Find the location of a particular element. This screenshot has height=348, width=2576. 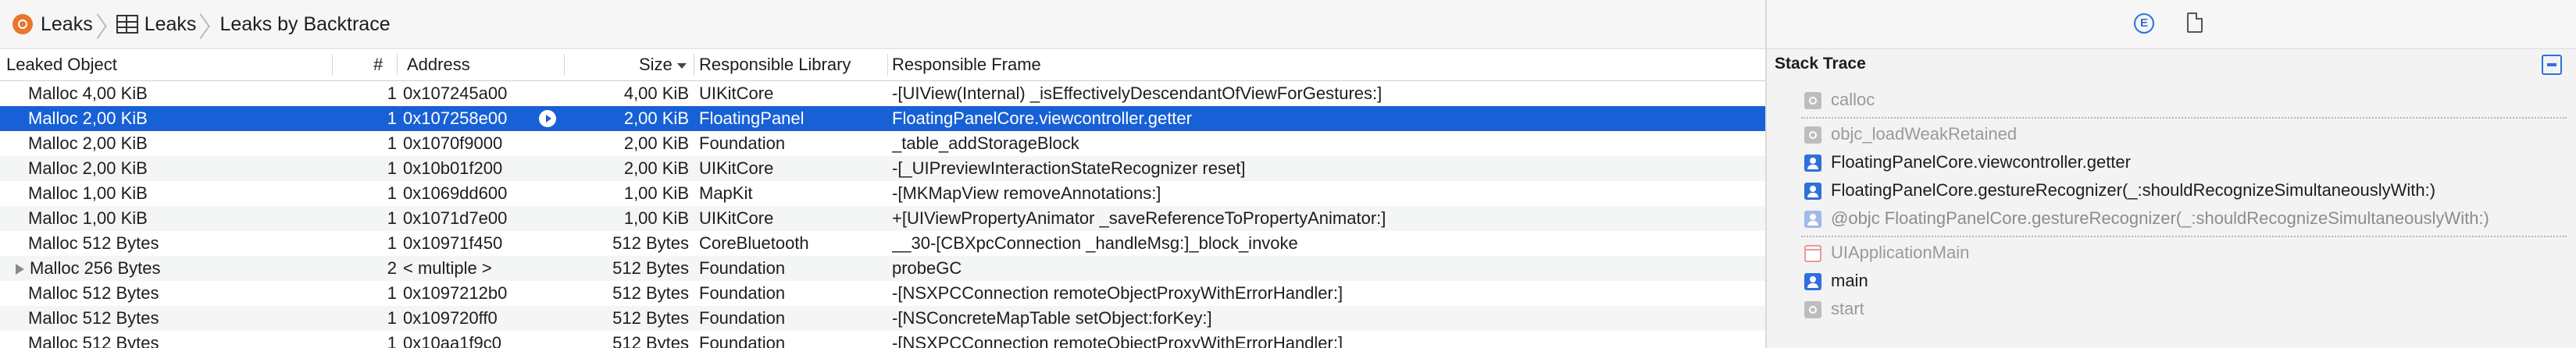

document-icon is located at coordinates (2195, 22).